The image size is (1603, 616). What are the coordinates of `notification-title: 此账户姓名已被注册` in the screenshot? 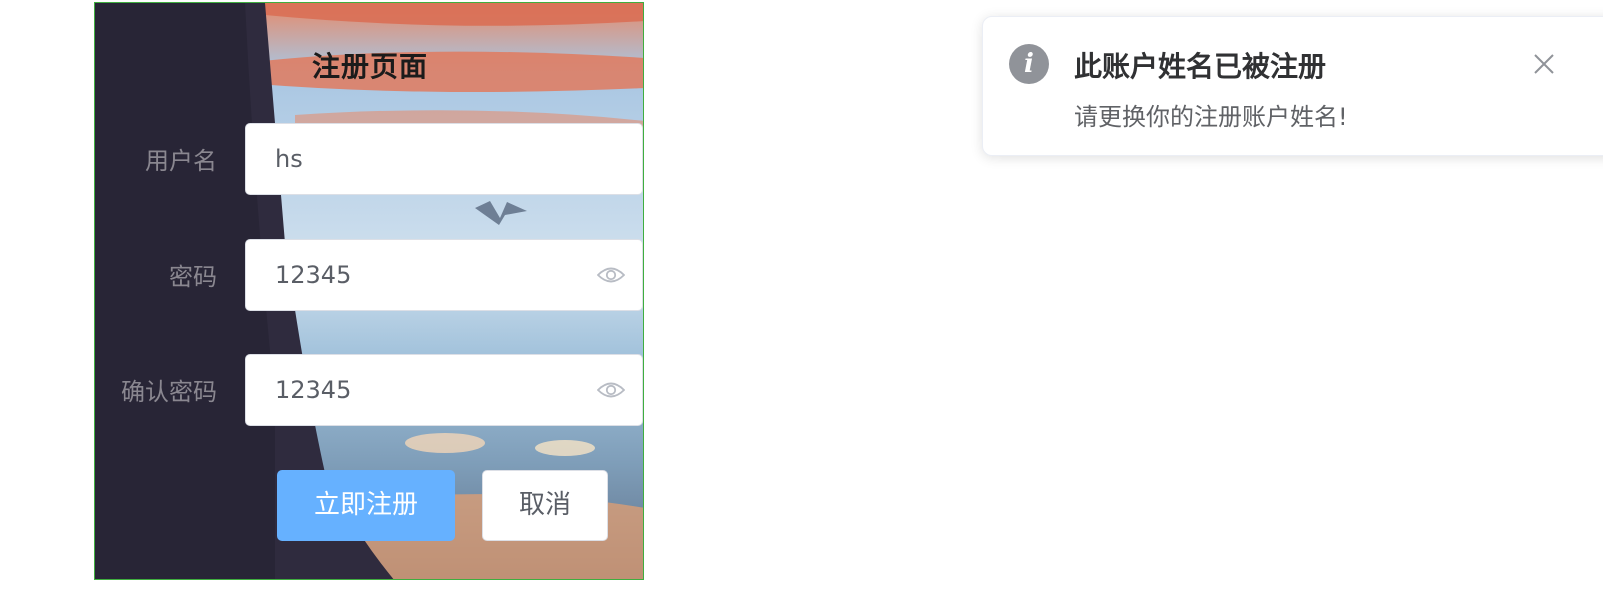 It's located at (1200, 66).